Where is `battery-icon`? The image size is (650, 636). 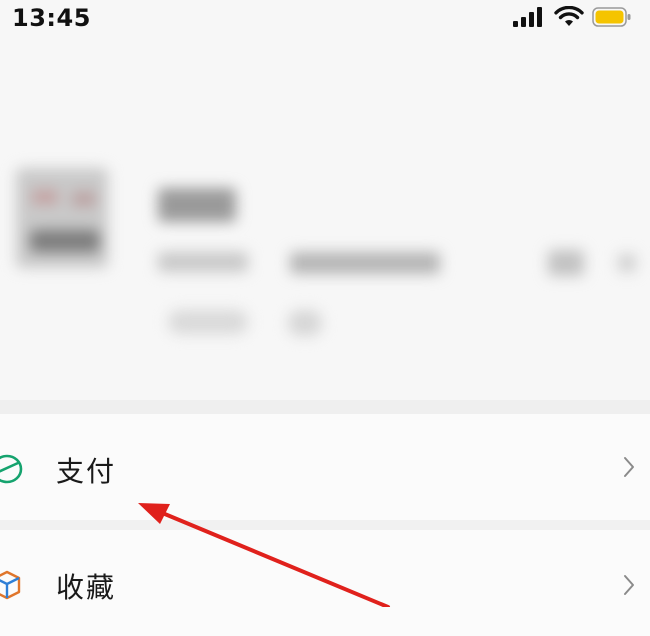
battery-icon is located at coordinates (611, 17).